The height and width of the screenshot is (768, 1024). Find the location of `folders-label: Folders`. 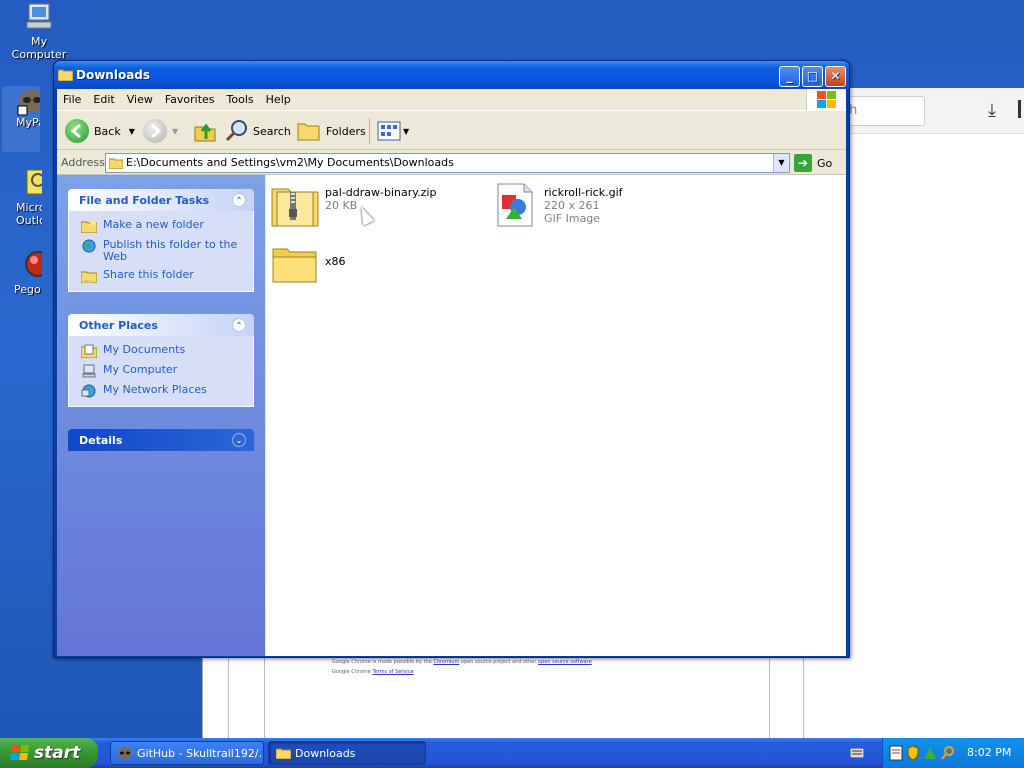

folders-label: Folders is located at coordinates (346, 131).